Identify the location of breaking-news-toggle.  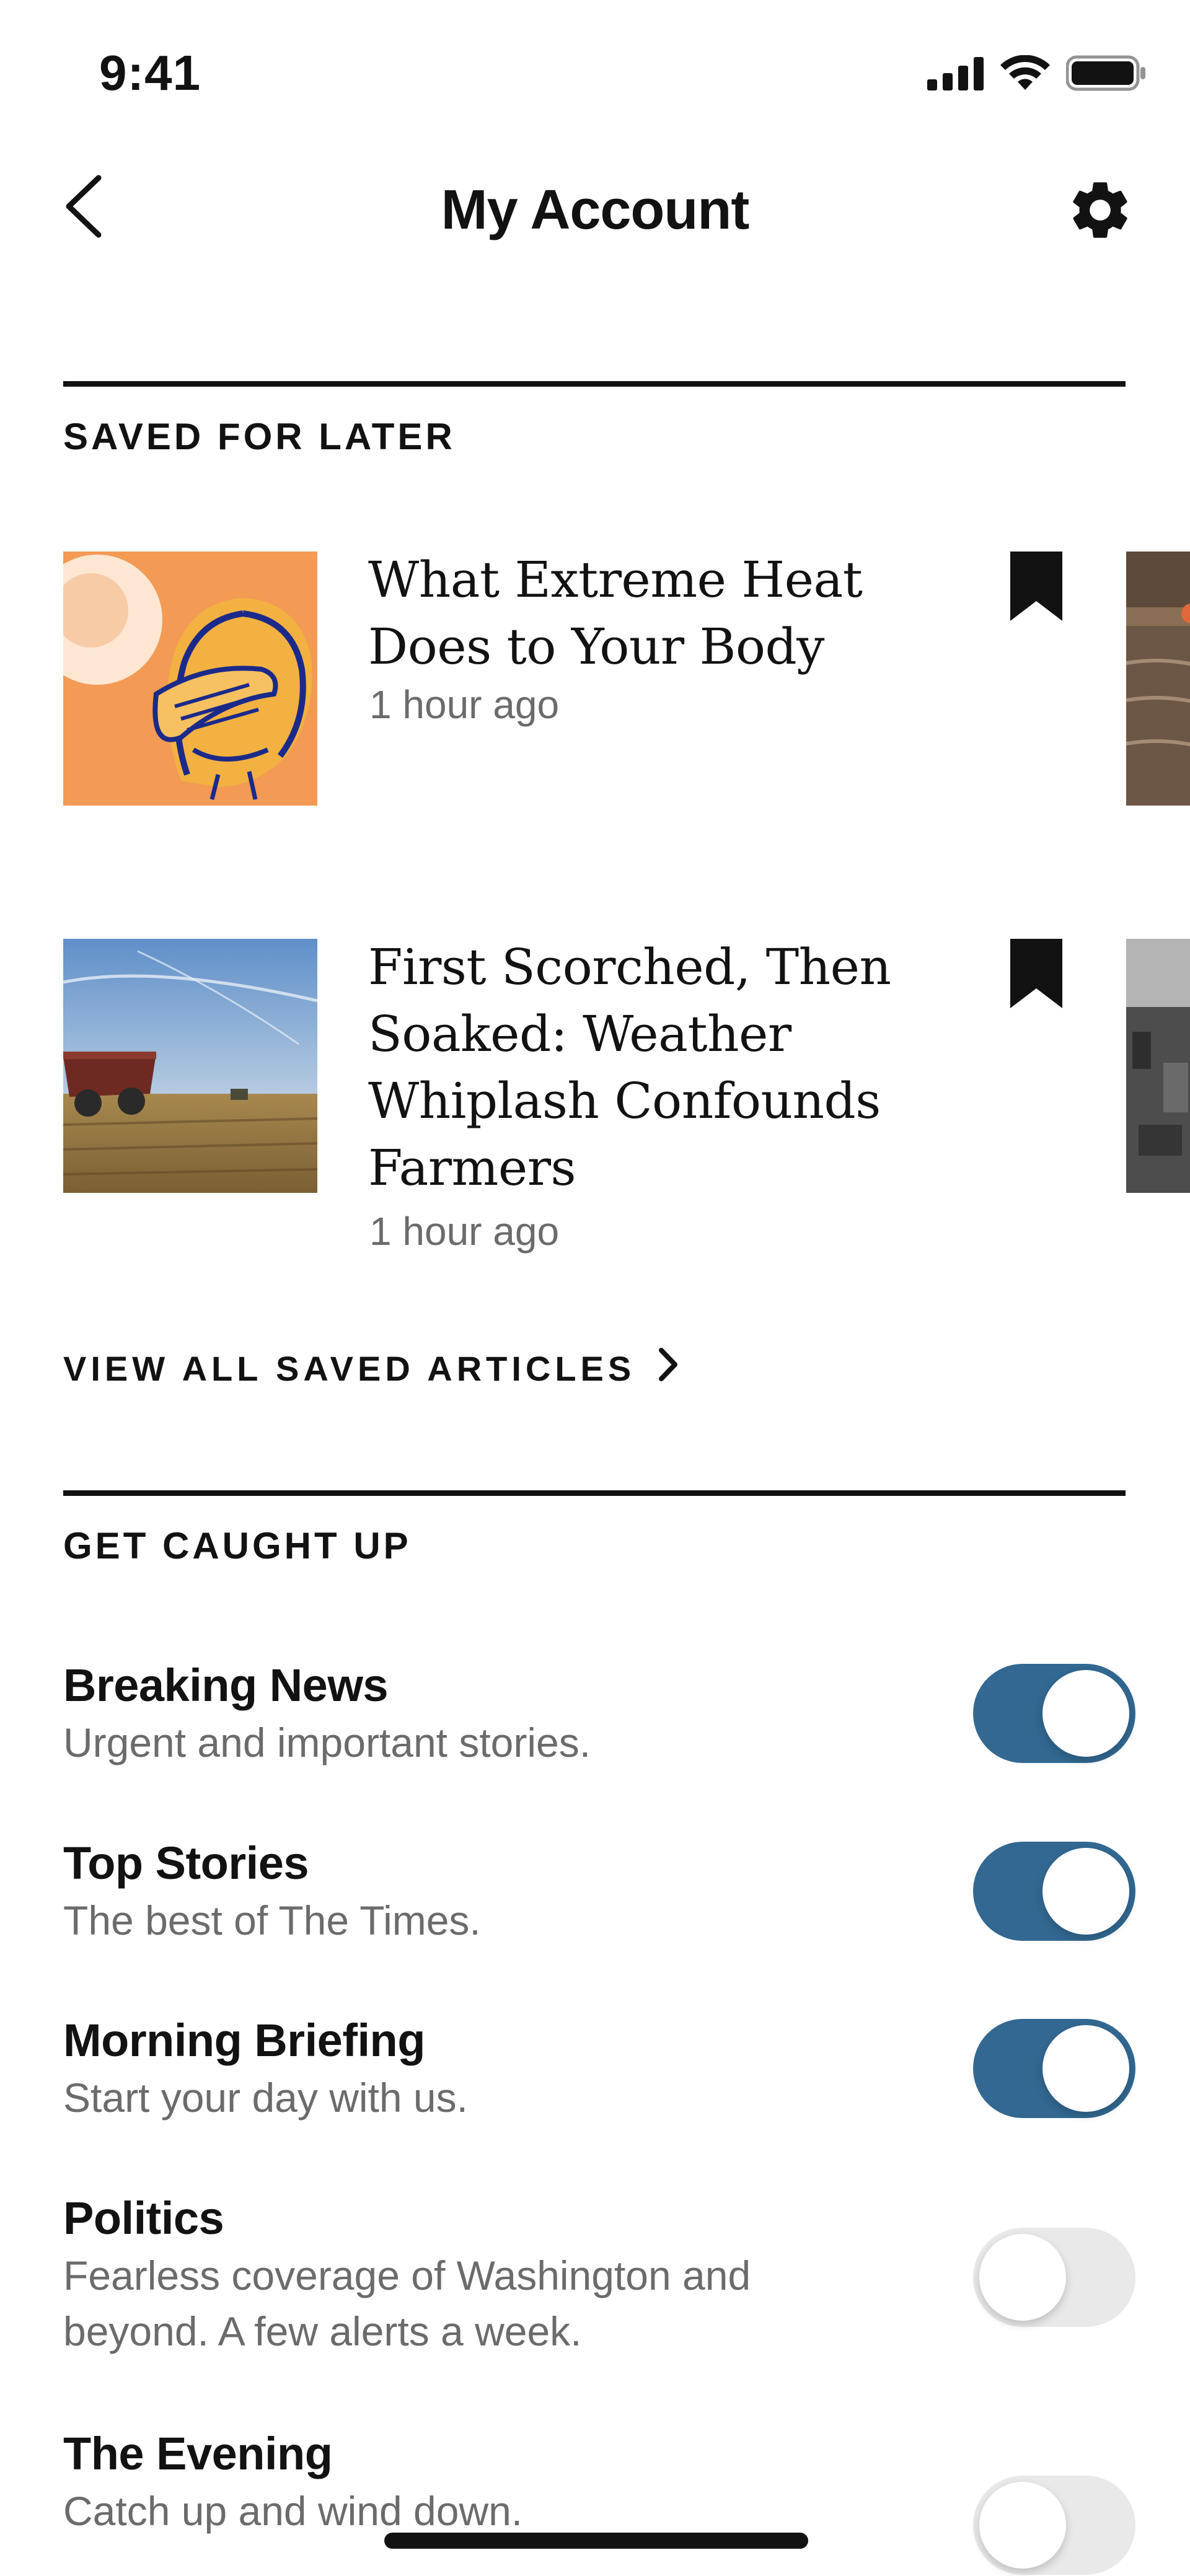
(1054, 1714).